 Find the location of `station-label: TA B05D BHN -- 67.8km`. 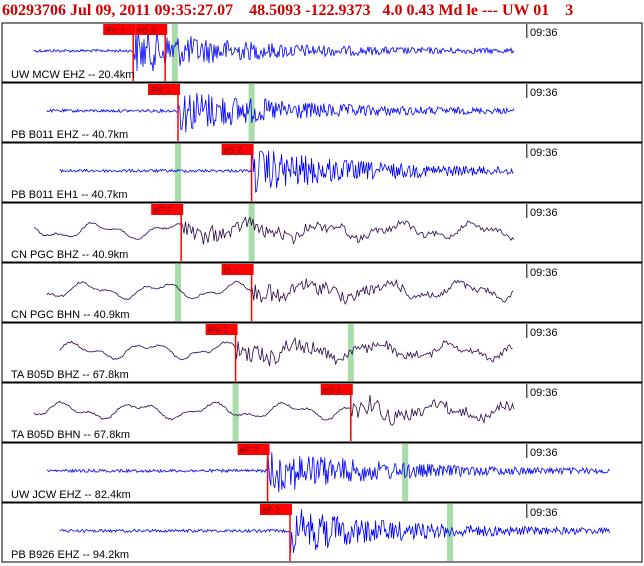

station-label: TA B05D BHN -- 67.8km is located at coordinates (70, 435).